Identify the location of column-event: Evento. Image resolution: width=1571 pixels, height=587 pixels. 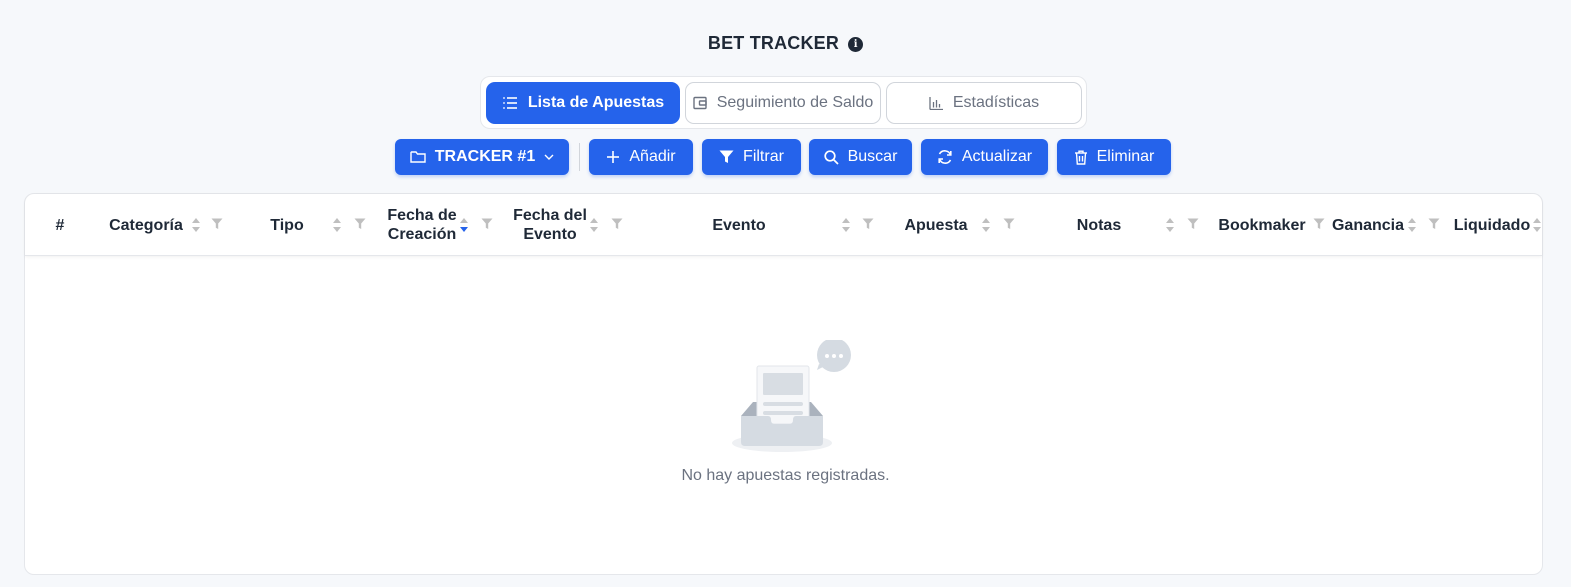
(739, 224).